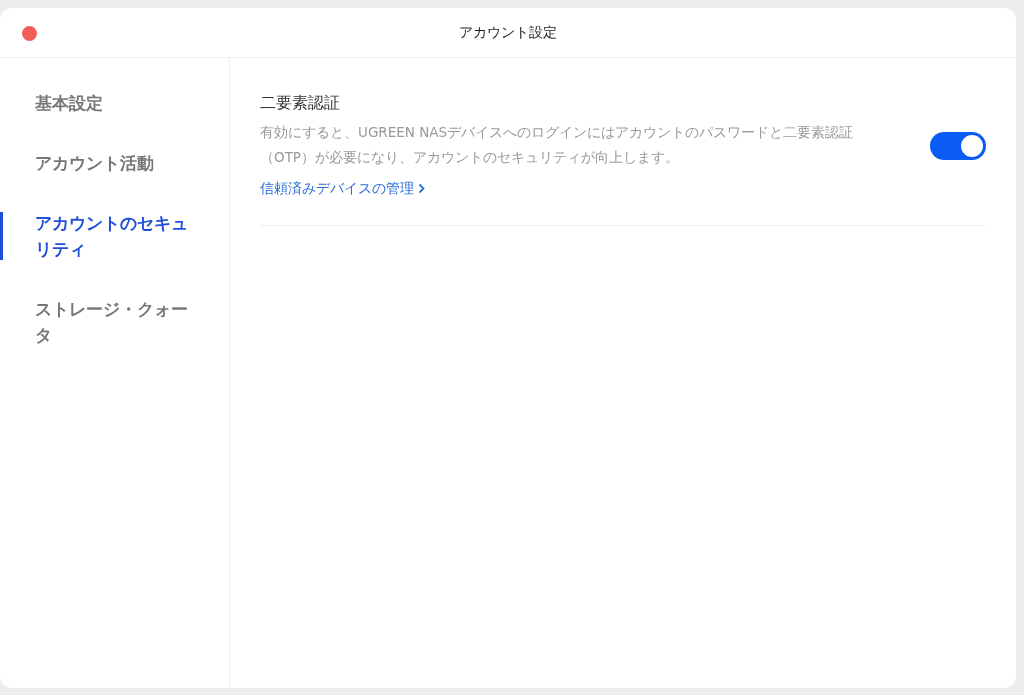 Image resolution: width=1024 pixels, height=695 pixels. Describe the element at coordinates (342, 188) in the screenshot. I see `trusted-devices-link: 信頼済みデバイスの管理` at that location.